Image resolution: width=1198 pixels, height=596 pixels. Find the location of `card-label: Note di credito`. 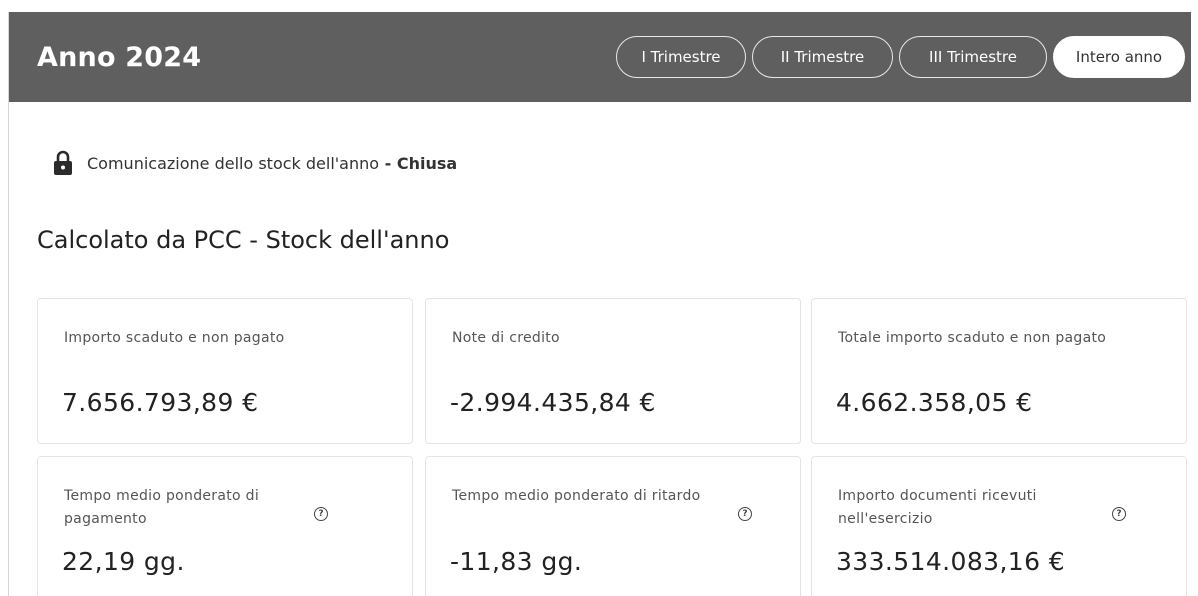

card-label: Note di credito is located at coordinates (506, 338).